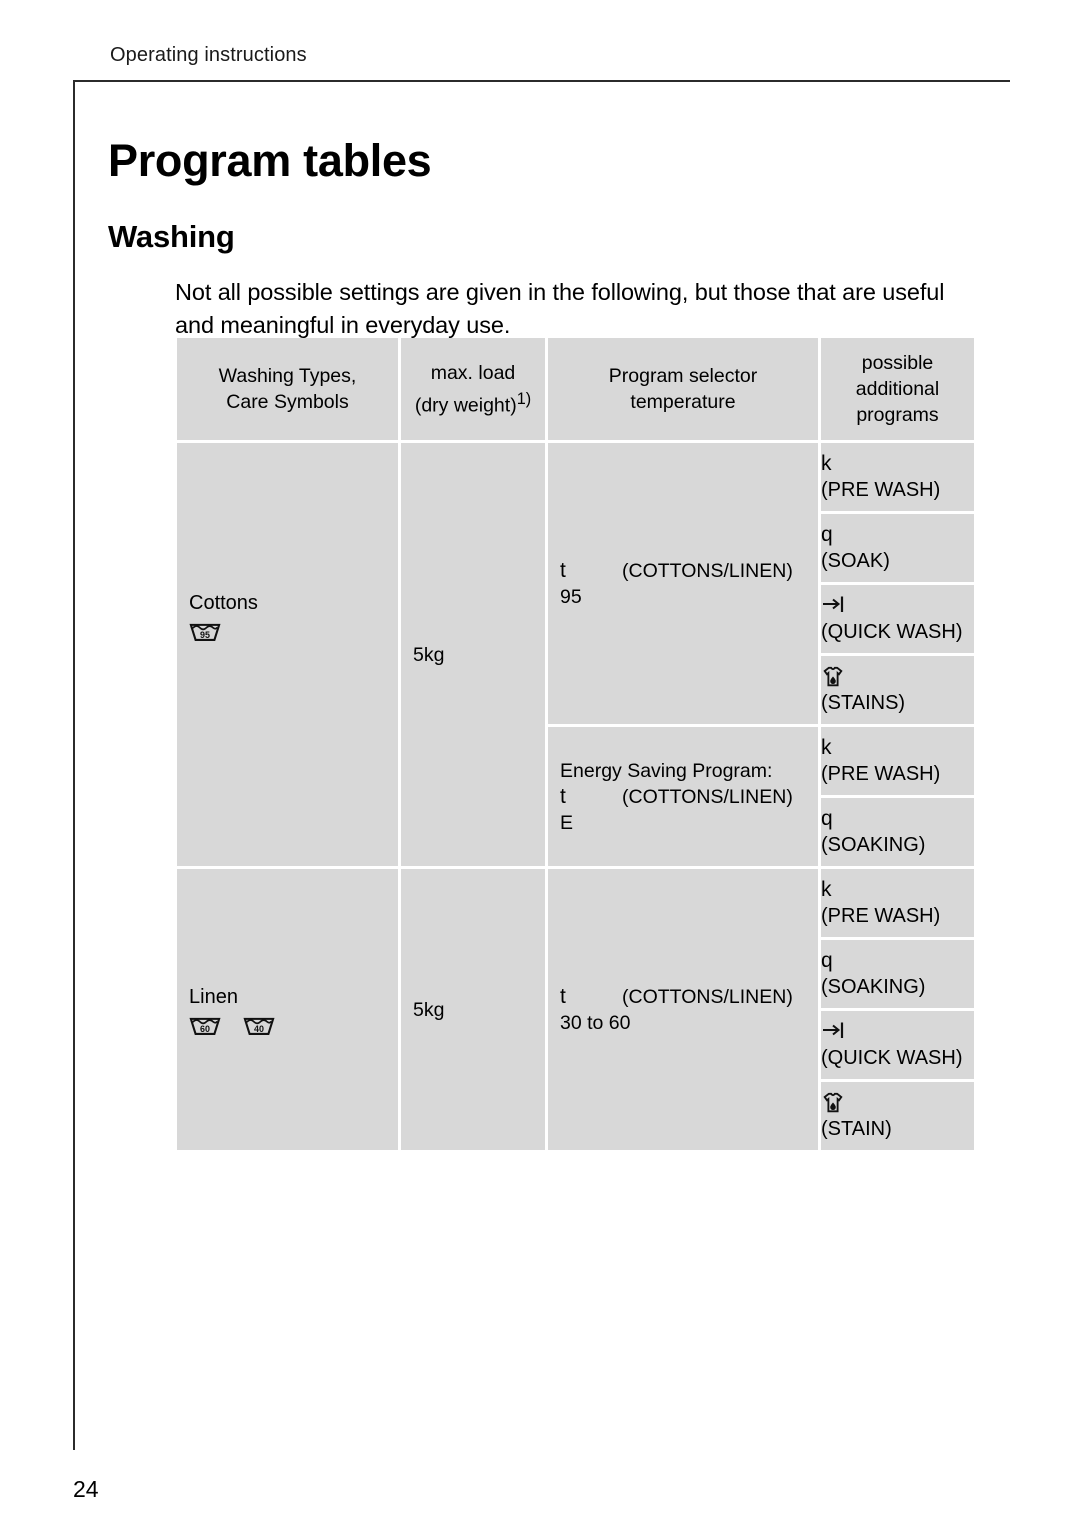 The height and width of the screenshot is (1529, 1080). I want to click on washing-type-block: Cottons 95, so click(223, 616).